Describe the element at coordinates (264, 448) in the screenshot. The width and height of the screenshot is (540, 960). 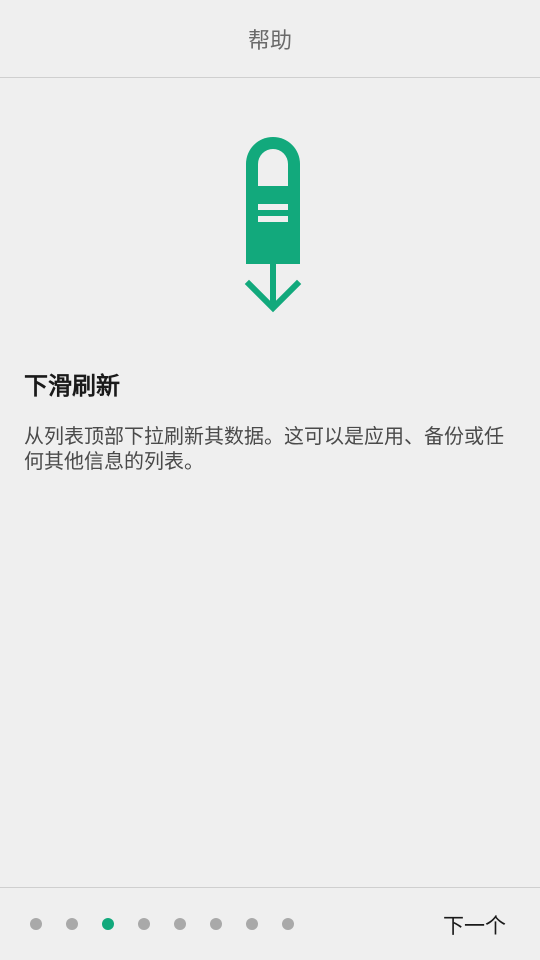
I see `tip-description: 从列表顶部下拉刷新其数据。这可以是应用、备份或任何其他信息的列表。` at that location.